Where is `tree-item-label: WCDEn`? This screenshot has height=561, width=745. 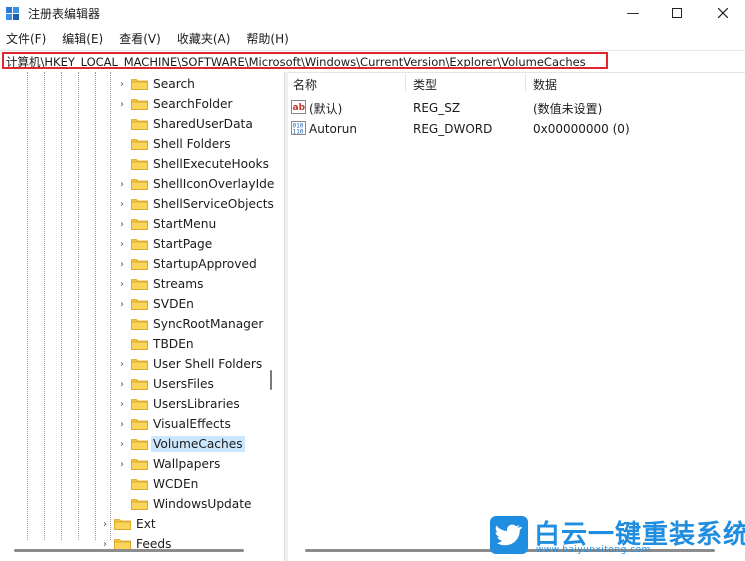 tree-item-label: WCDEn is located at coordinates (176, 484).